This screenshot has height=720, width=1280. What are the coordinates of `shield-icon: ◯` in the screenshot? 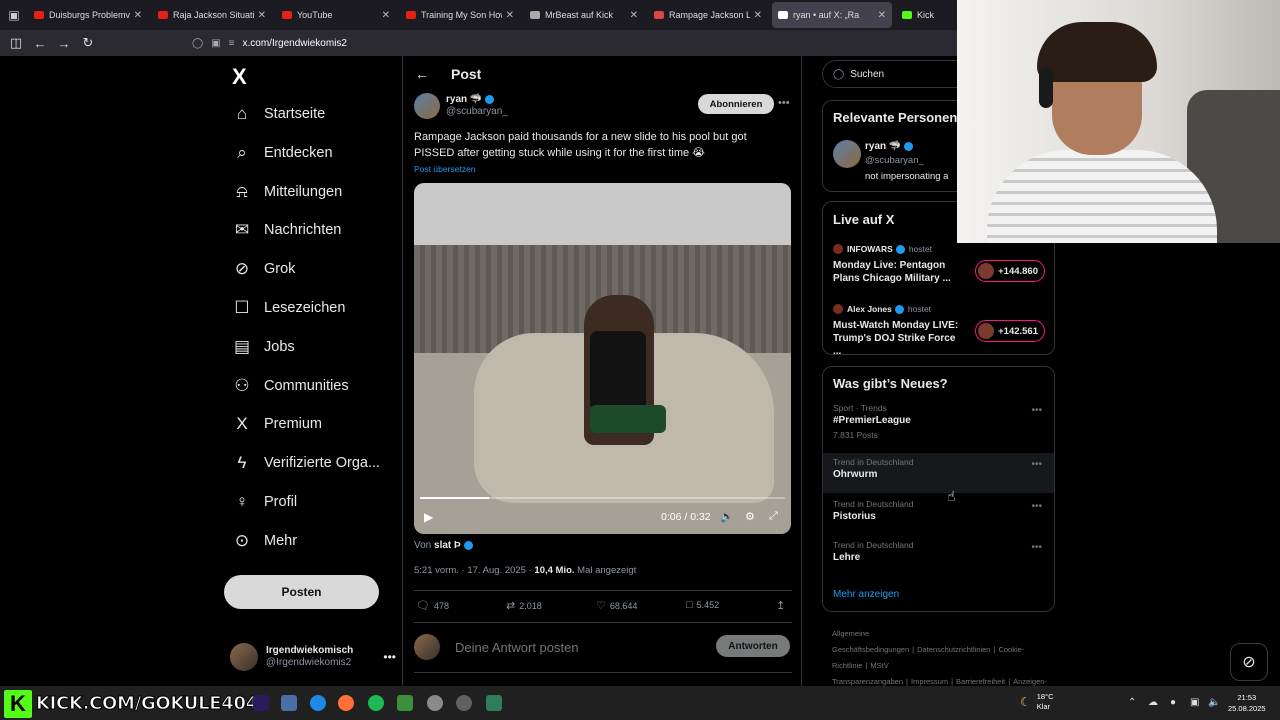 It's located at (197, 43).